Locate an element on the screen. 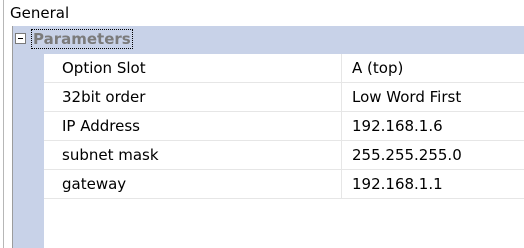 This screenshot has width=524, height=248. property-row-subnet-mask: subnet mask 255.255.255.0 is located at coordinates (284, 155).